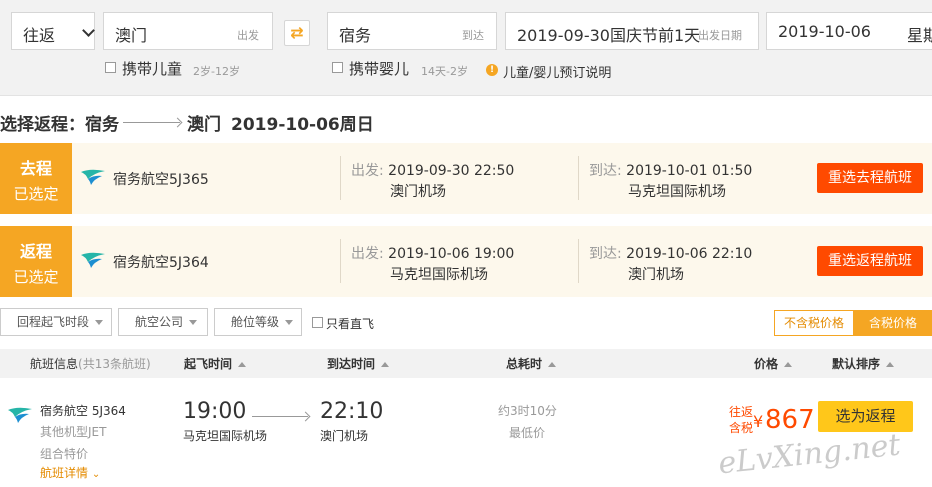 This screenshot has width=932, height=487. Describe the element at coordinates (161, 180) in the screenshot. I see `leg-airline: 宿务航空5J365` at that location.